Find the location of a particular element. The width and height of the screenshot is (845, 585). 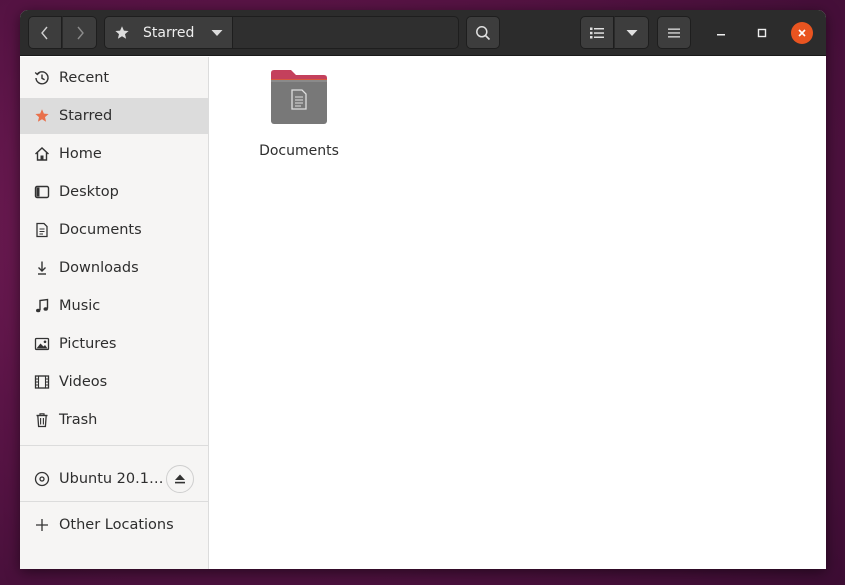

chevron-left-icon is located at coordinates (44, 32).